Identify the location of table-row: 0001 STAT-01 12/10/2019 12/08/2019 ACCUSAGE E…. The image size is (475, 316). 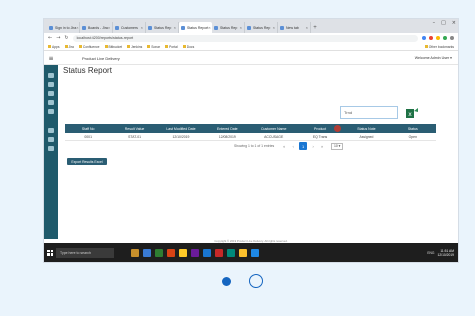
(250, 137).